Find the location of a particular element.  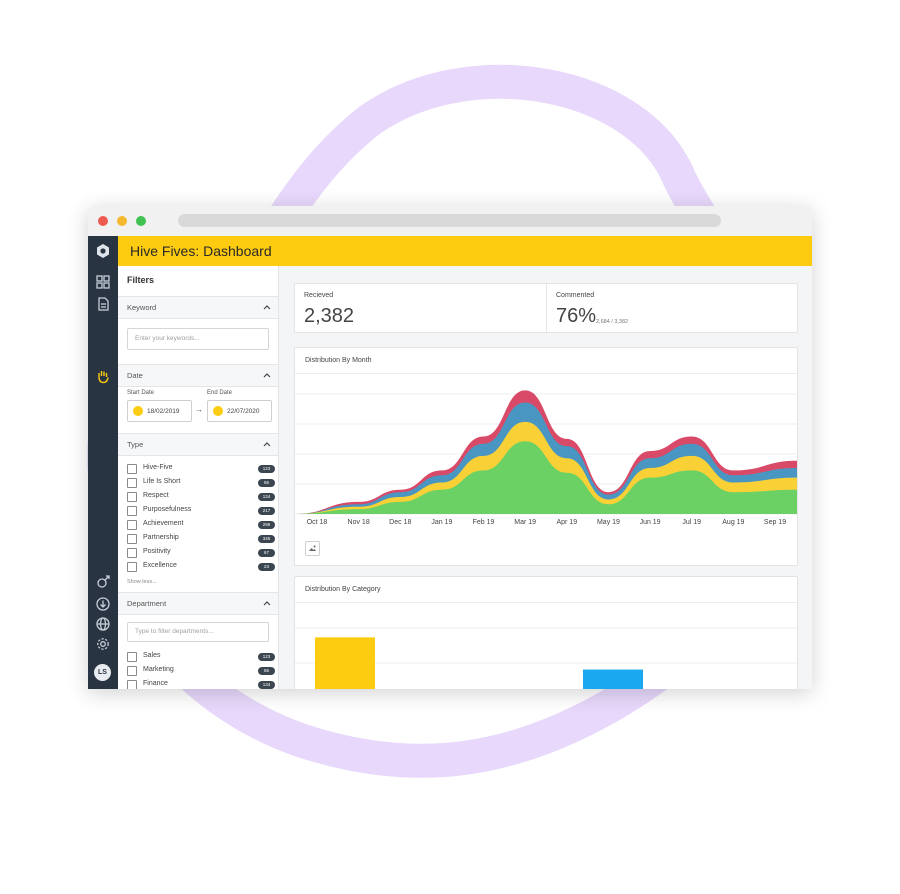

commented-value: 76% is located at coordinates (576, 316).